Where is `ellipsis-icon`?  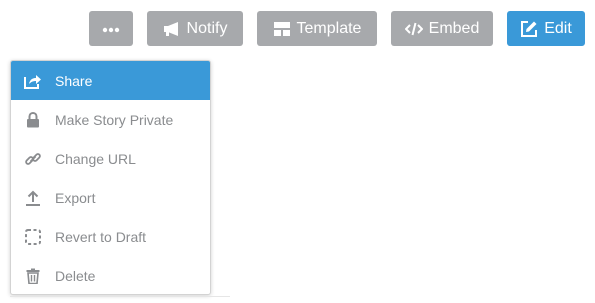 ellipsis-icon is located at coordinates (111, 29).